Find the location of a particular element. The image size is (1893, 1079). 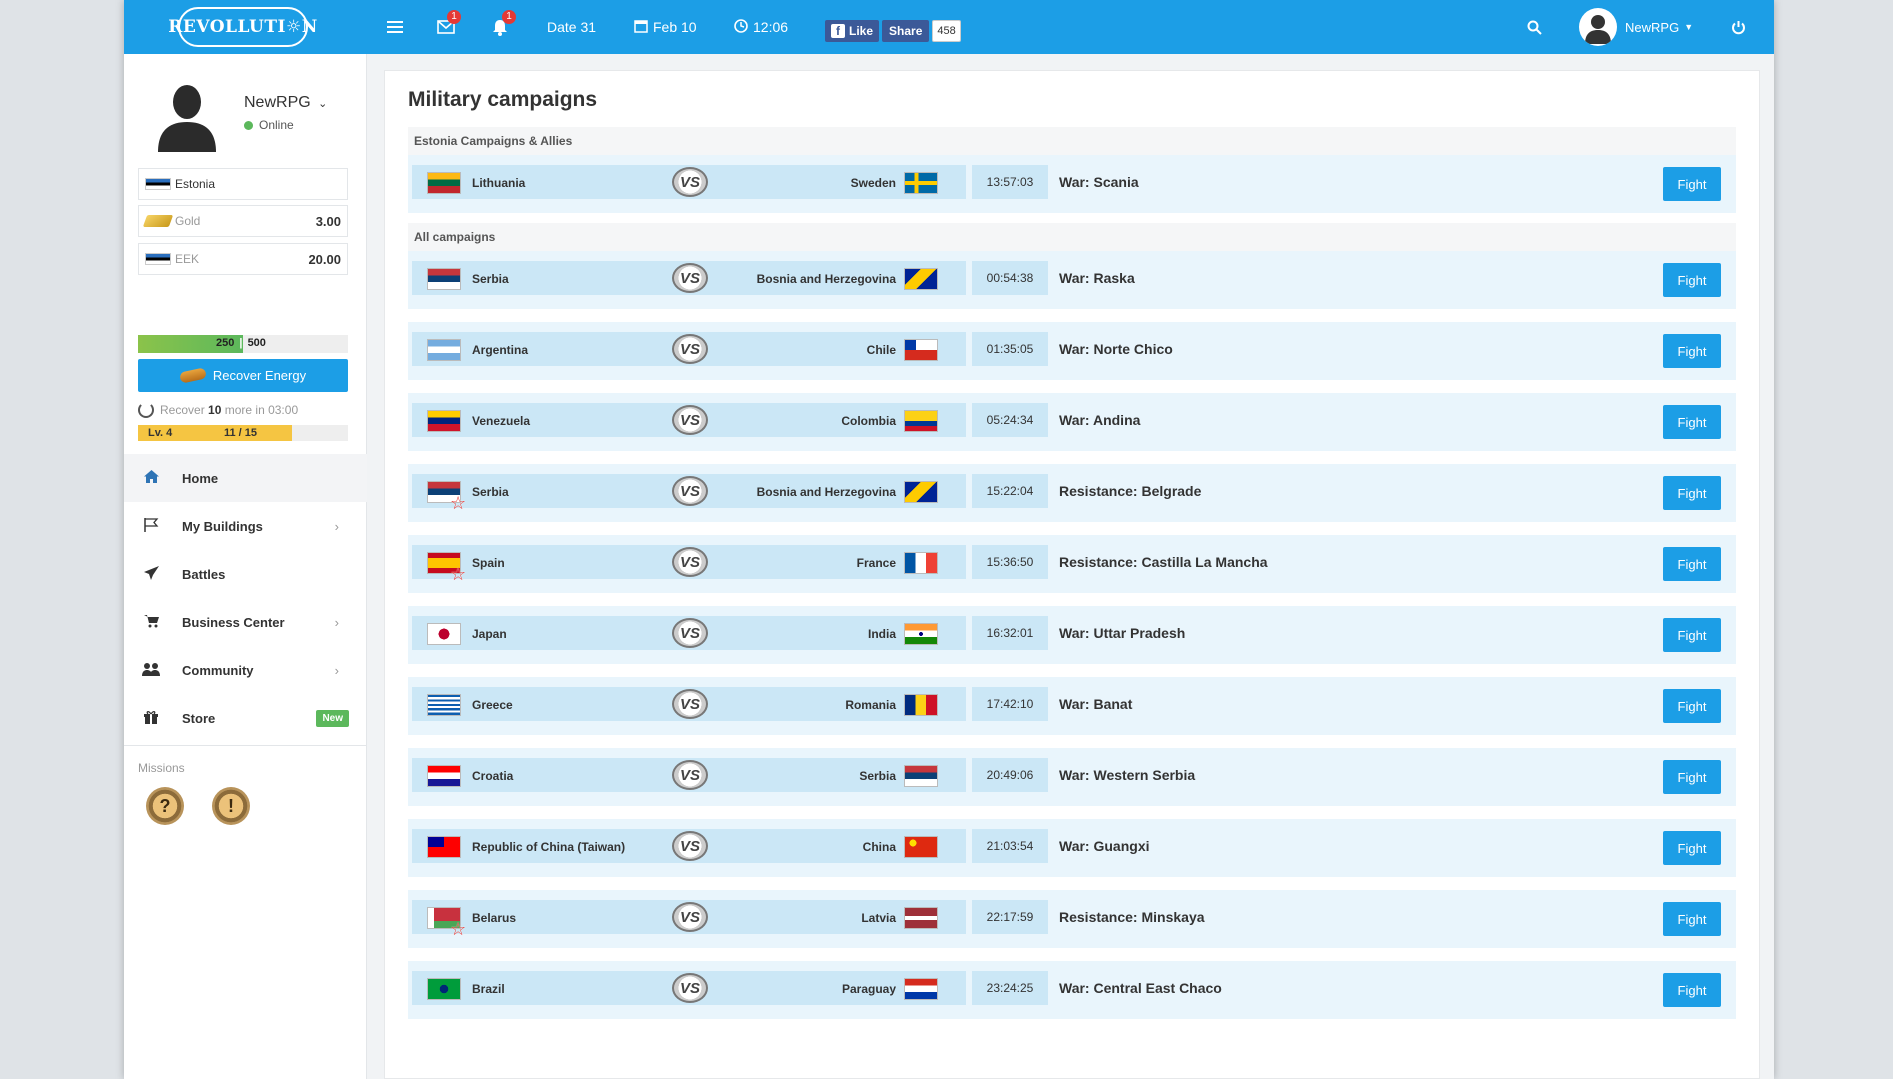

defender-name: Paraguay is located at coordinates (869, 989).